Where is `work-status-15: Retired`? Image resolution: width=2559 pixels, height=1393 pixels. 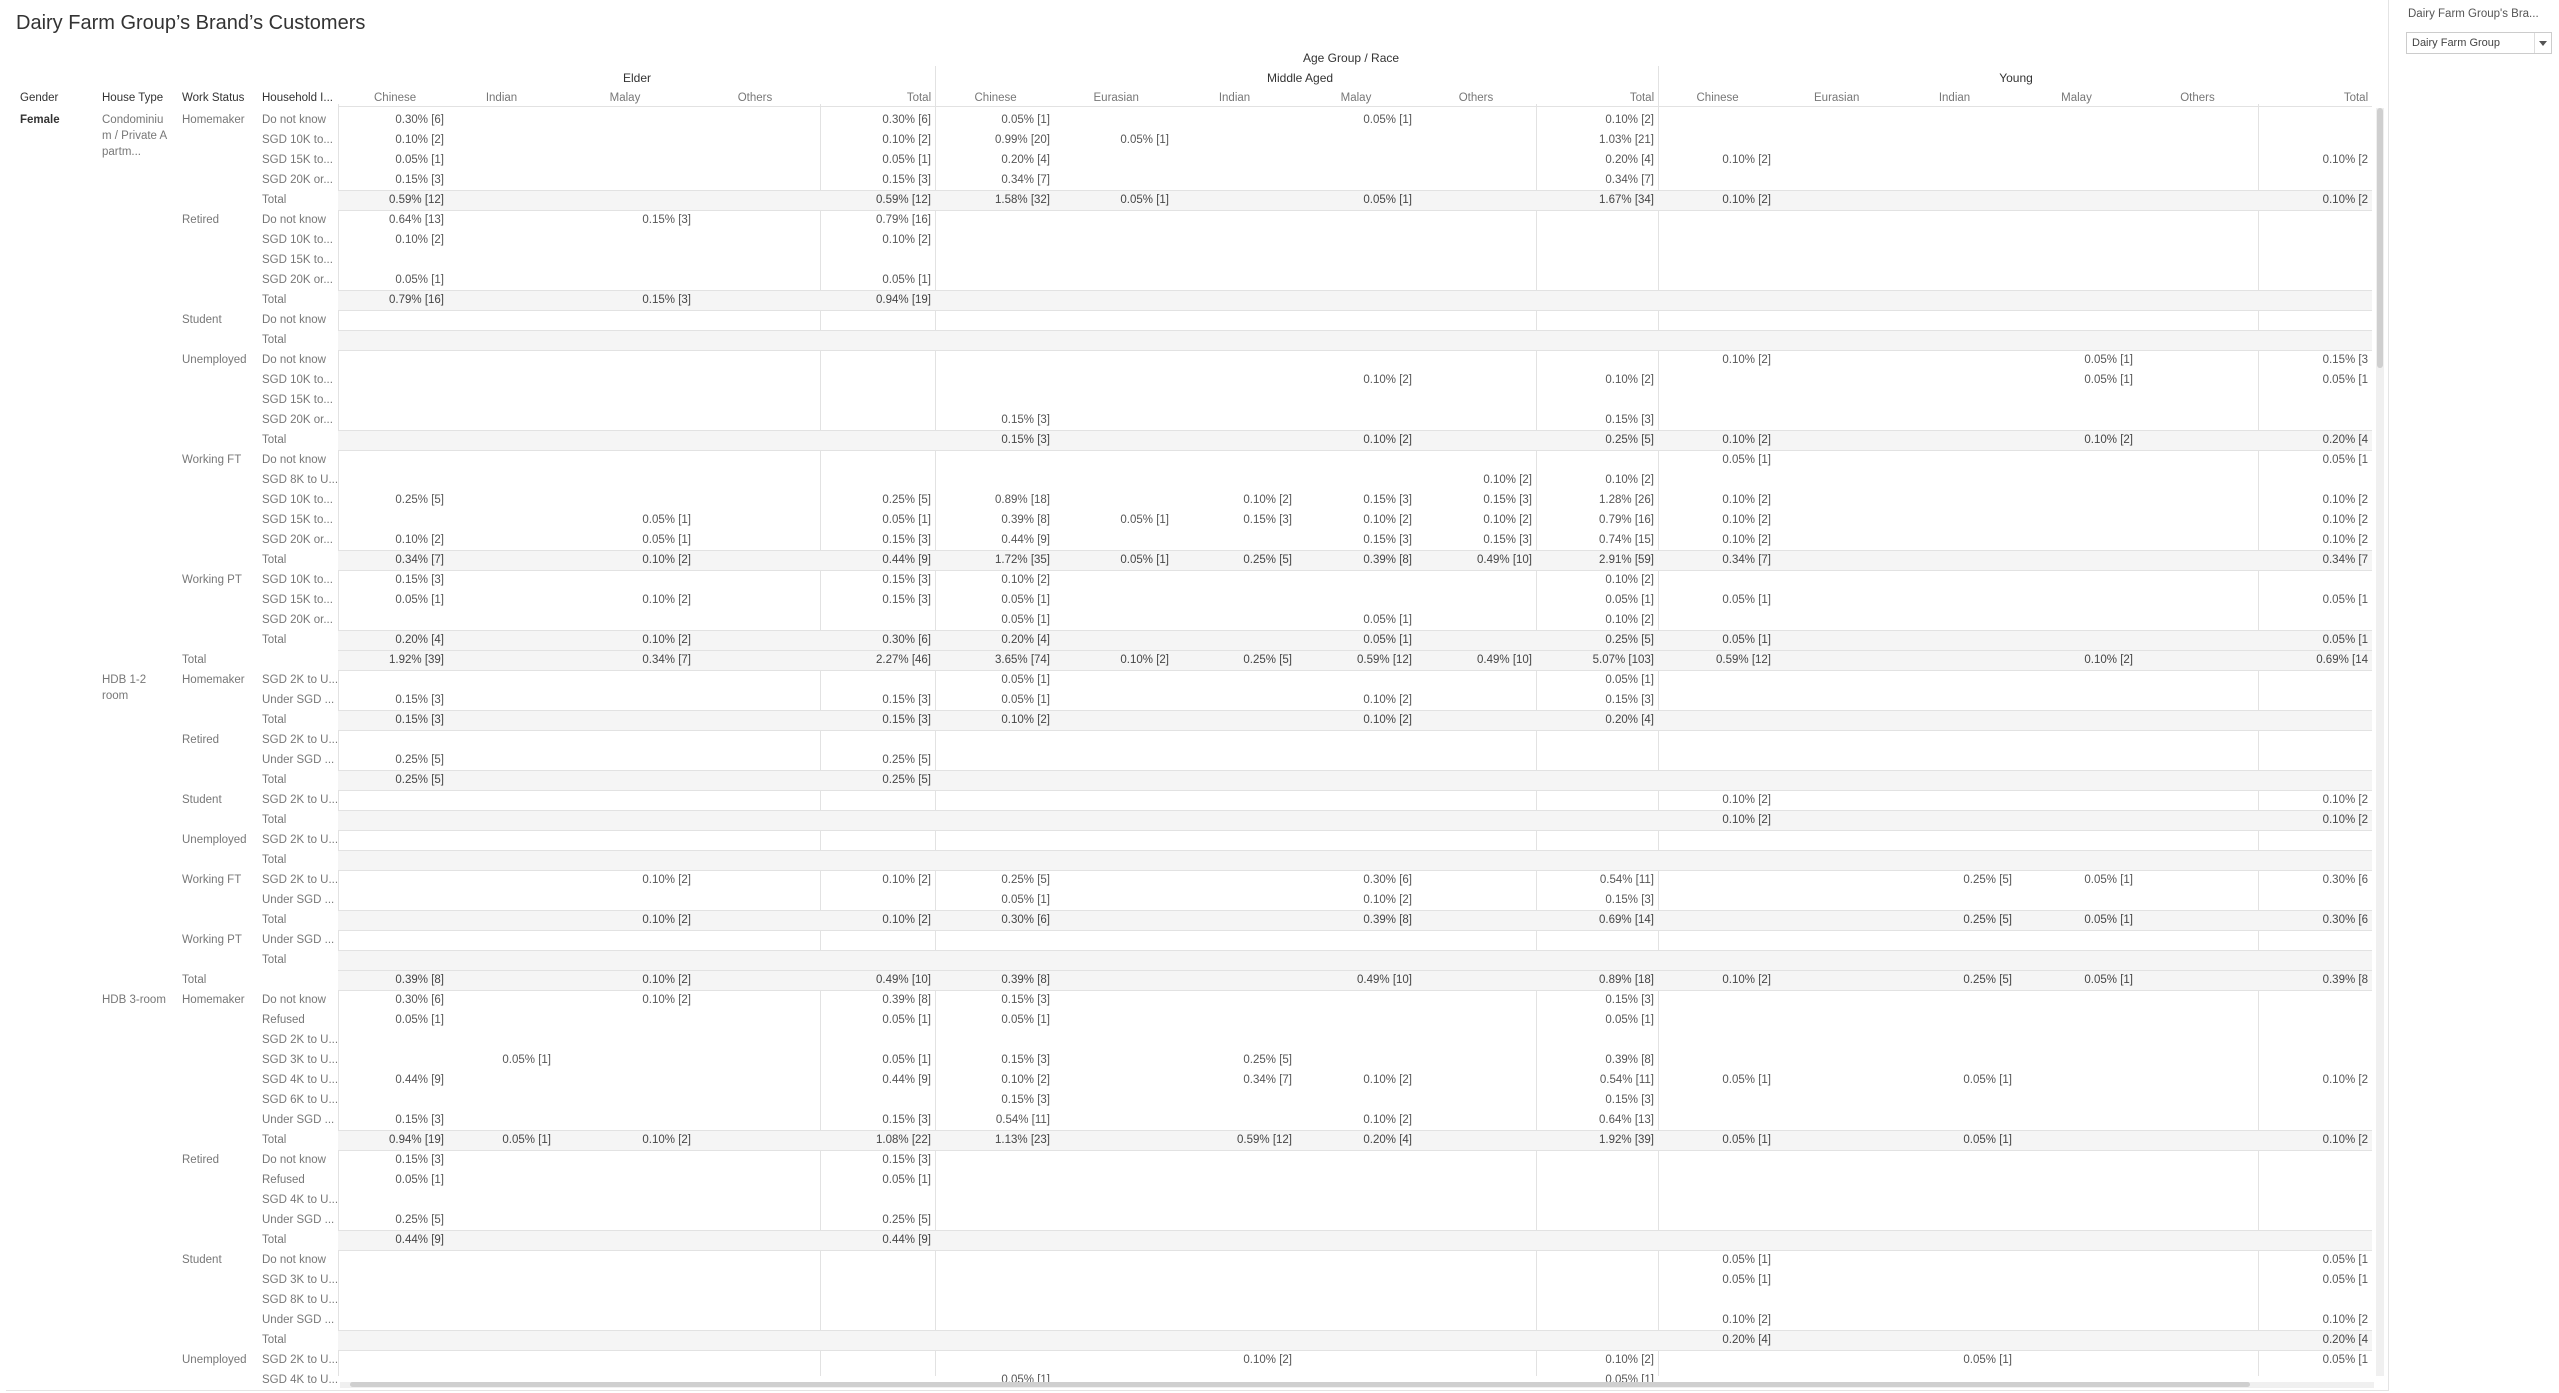 work-status-15: Retired is located at coordinates (201, 1160).